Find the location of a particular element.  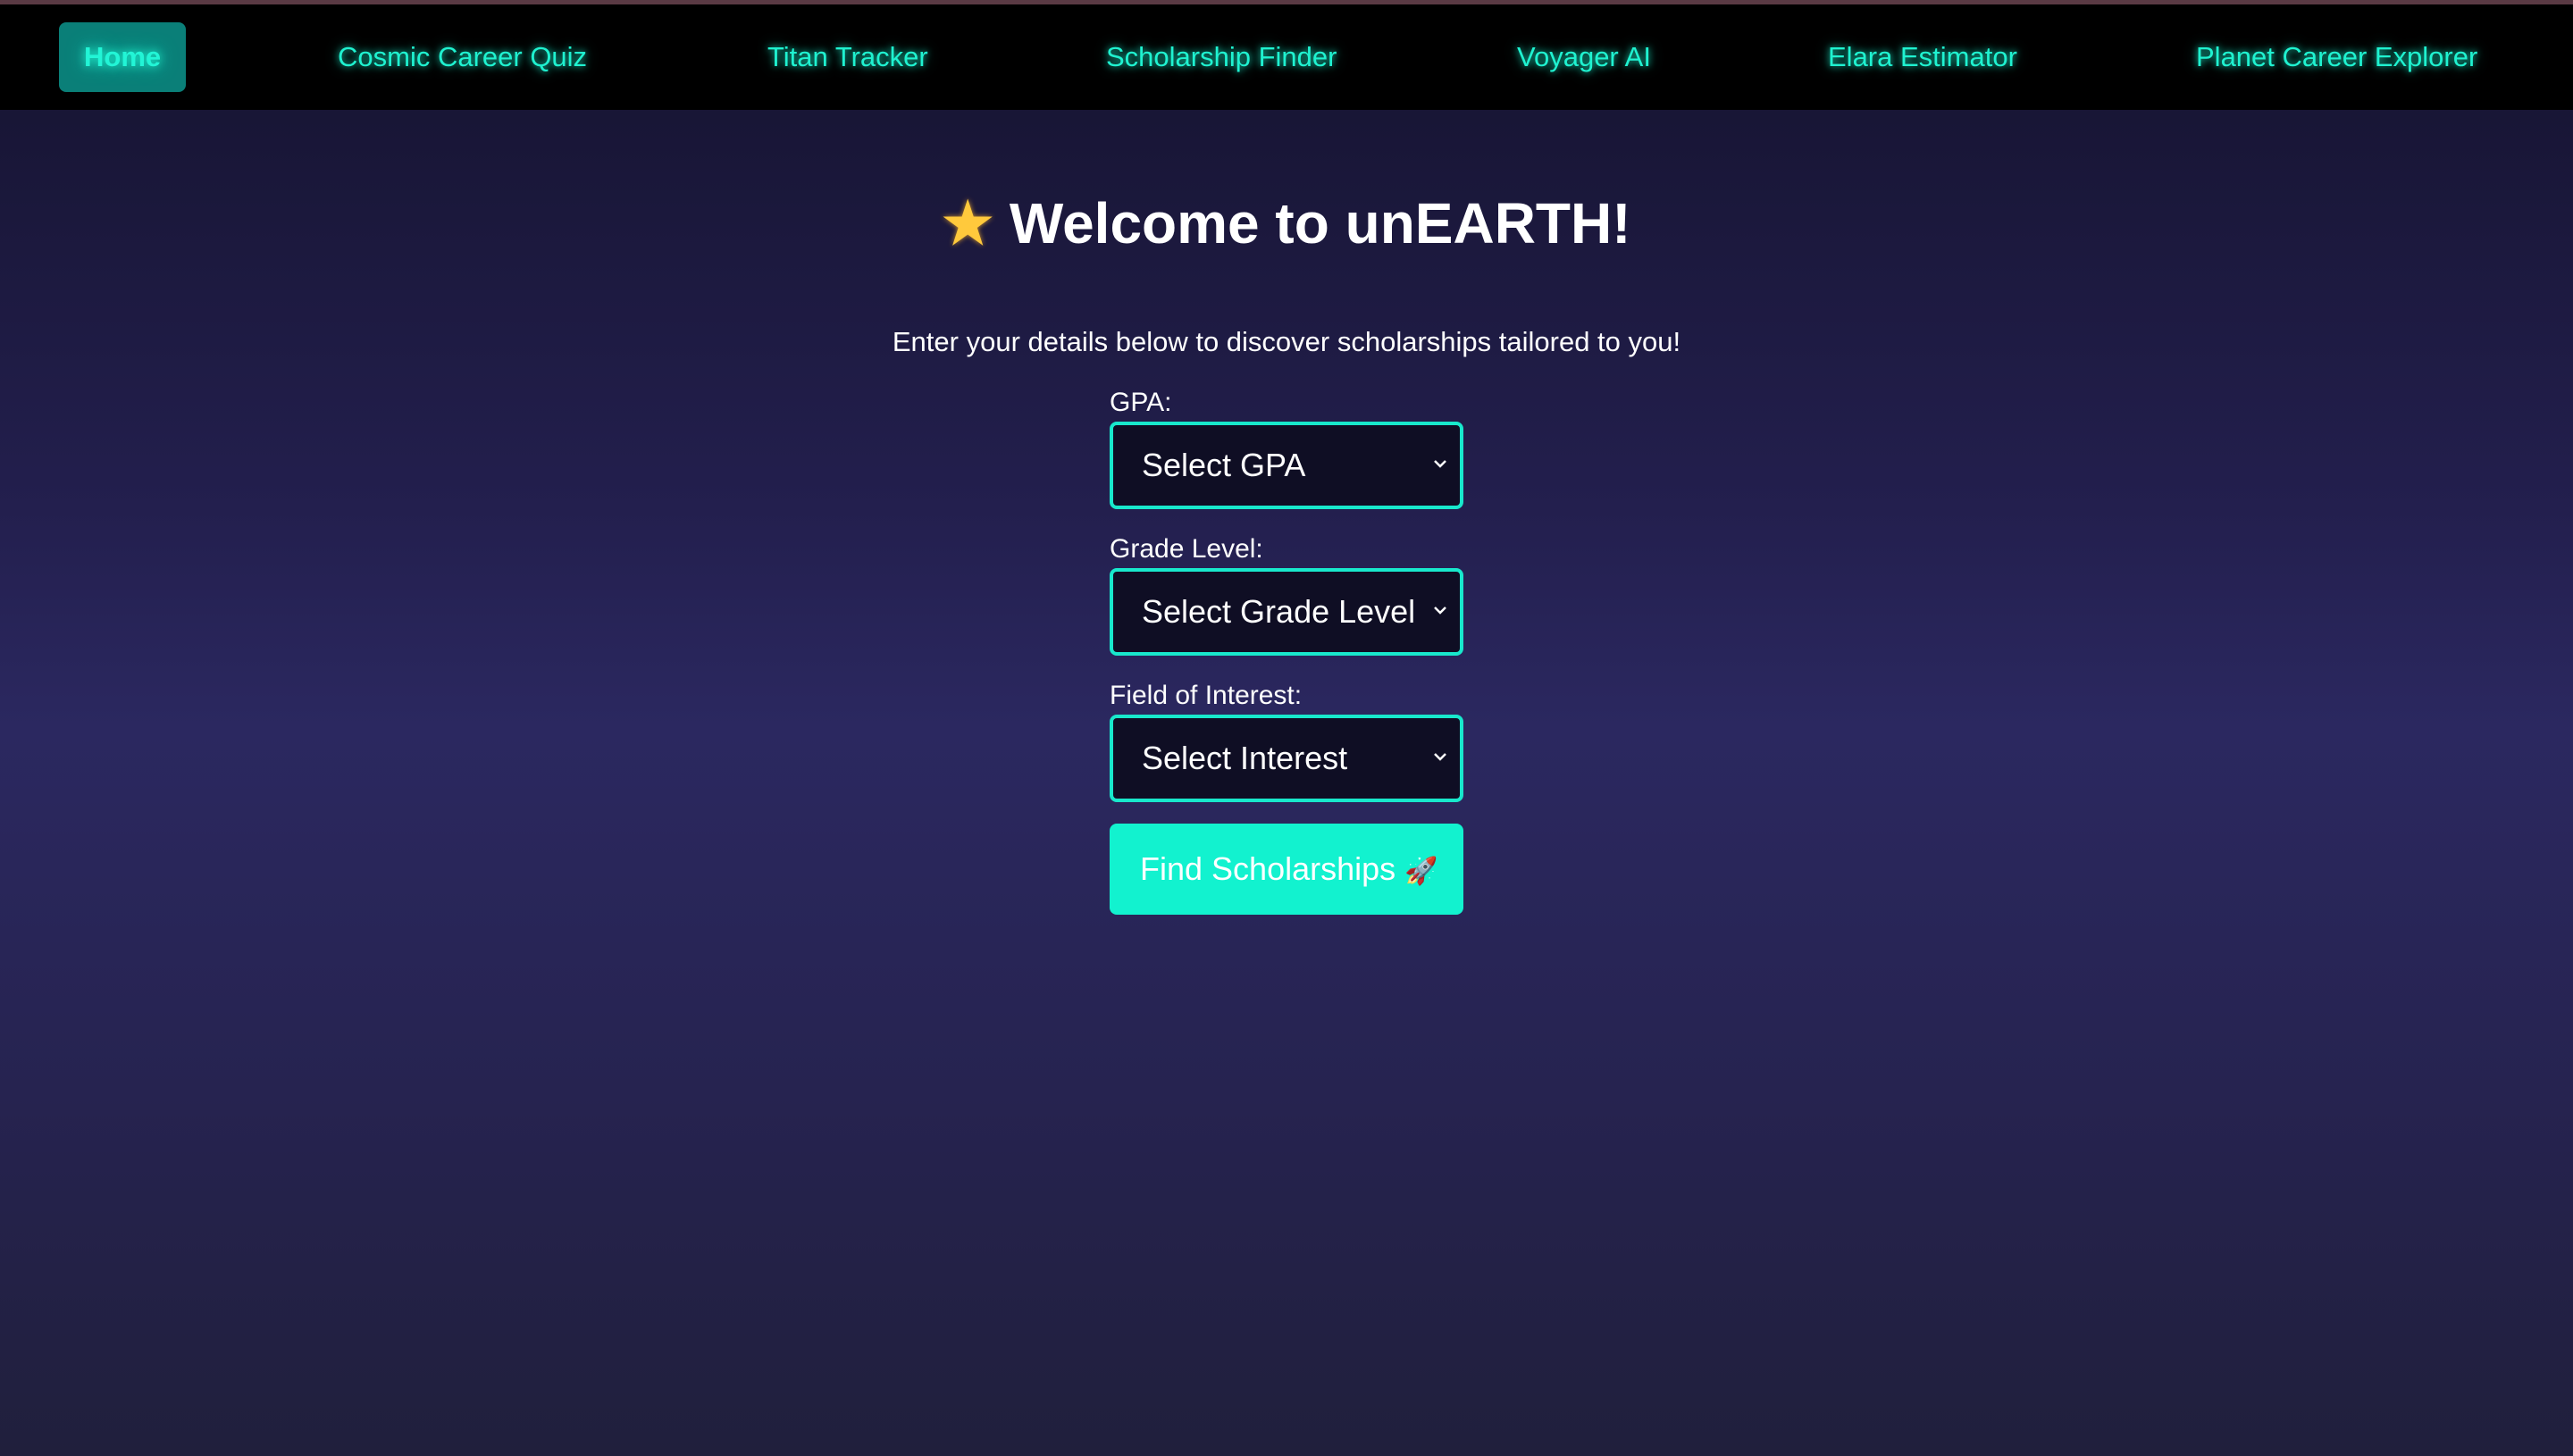

grade-level-label: Grade Level: is located at coordinates (1186, 549).